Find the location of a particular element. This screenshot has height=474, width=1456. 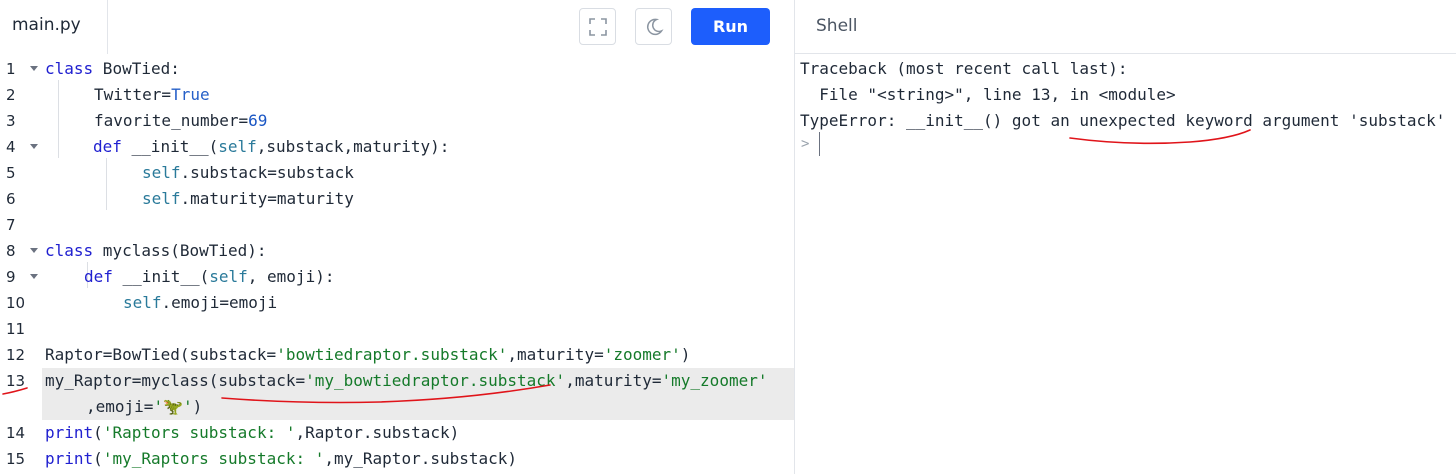

shell-header: Shell is located at coordinates (1125, 27).